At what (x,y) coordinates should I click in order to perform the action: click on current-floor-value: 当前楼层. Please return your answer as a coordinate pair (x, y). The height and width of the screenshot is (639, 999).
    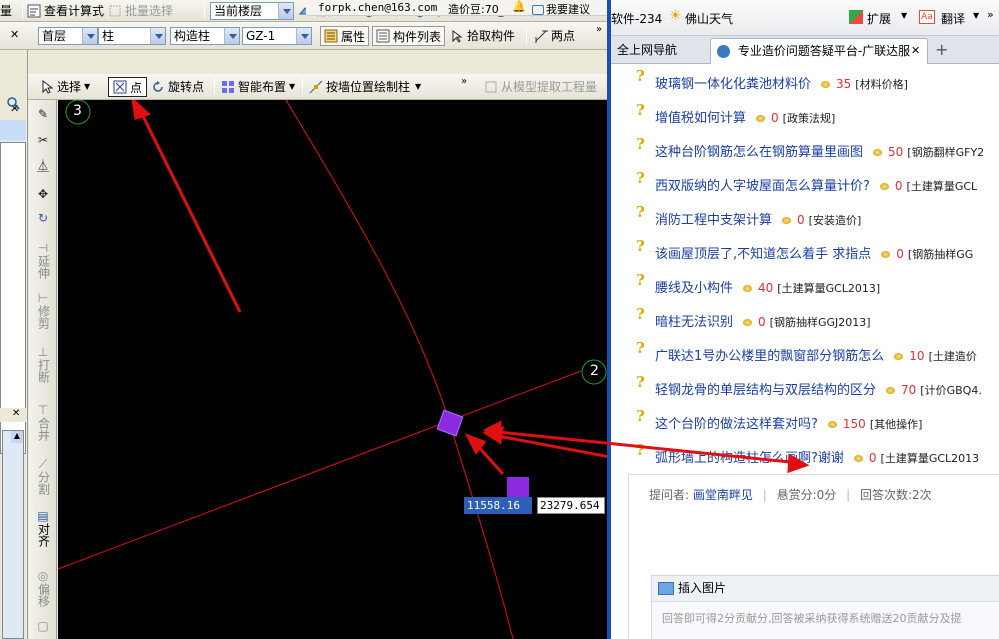
    Looking at the image, I should click on (238, 11).